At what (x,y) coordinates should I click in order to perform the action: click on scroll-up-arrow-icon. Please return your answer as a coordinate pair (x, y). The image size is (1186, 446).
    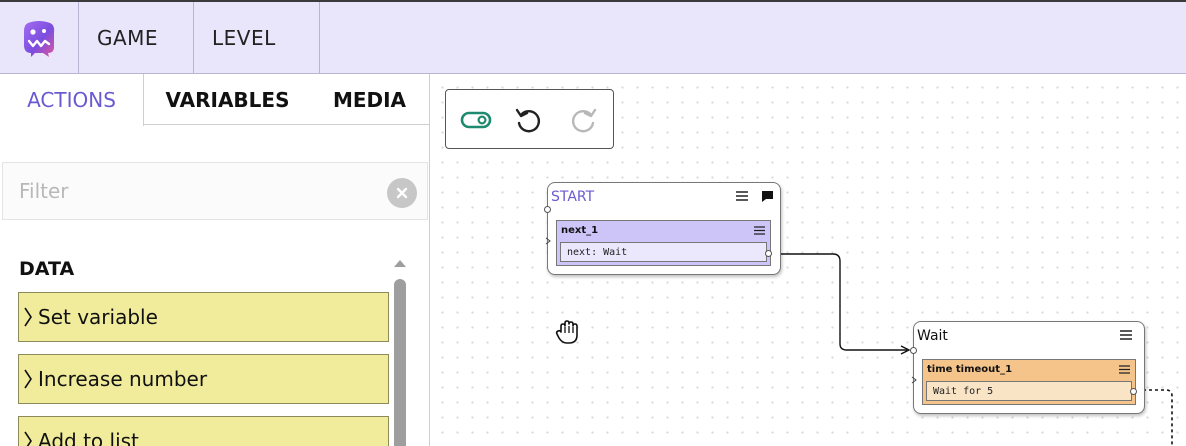
    Looking at the image, I should click on (400, 263).